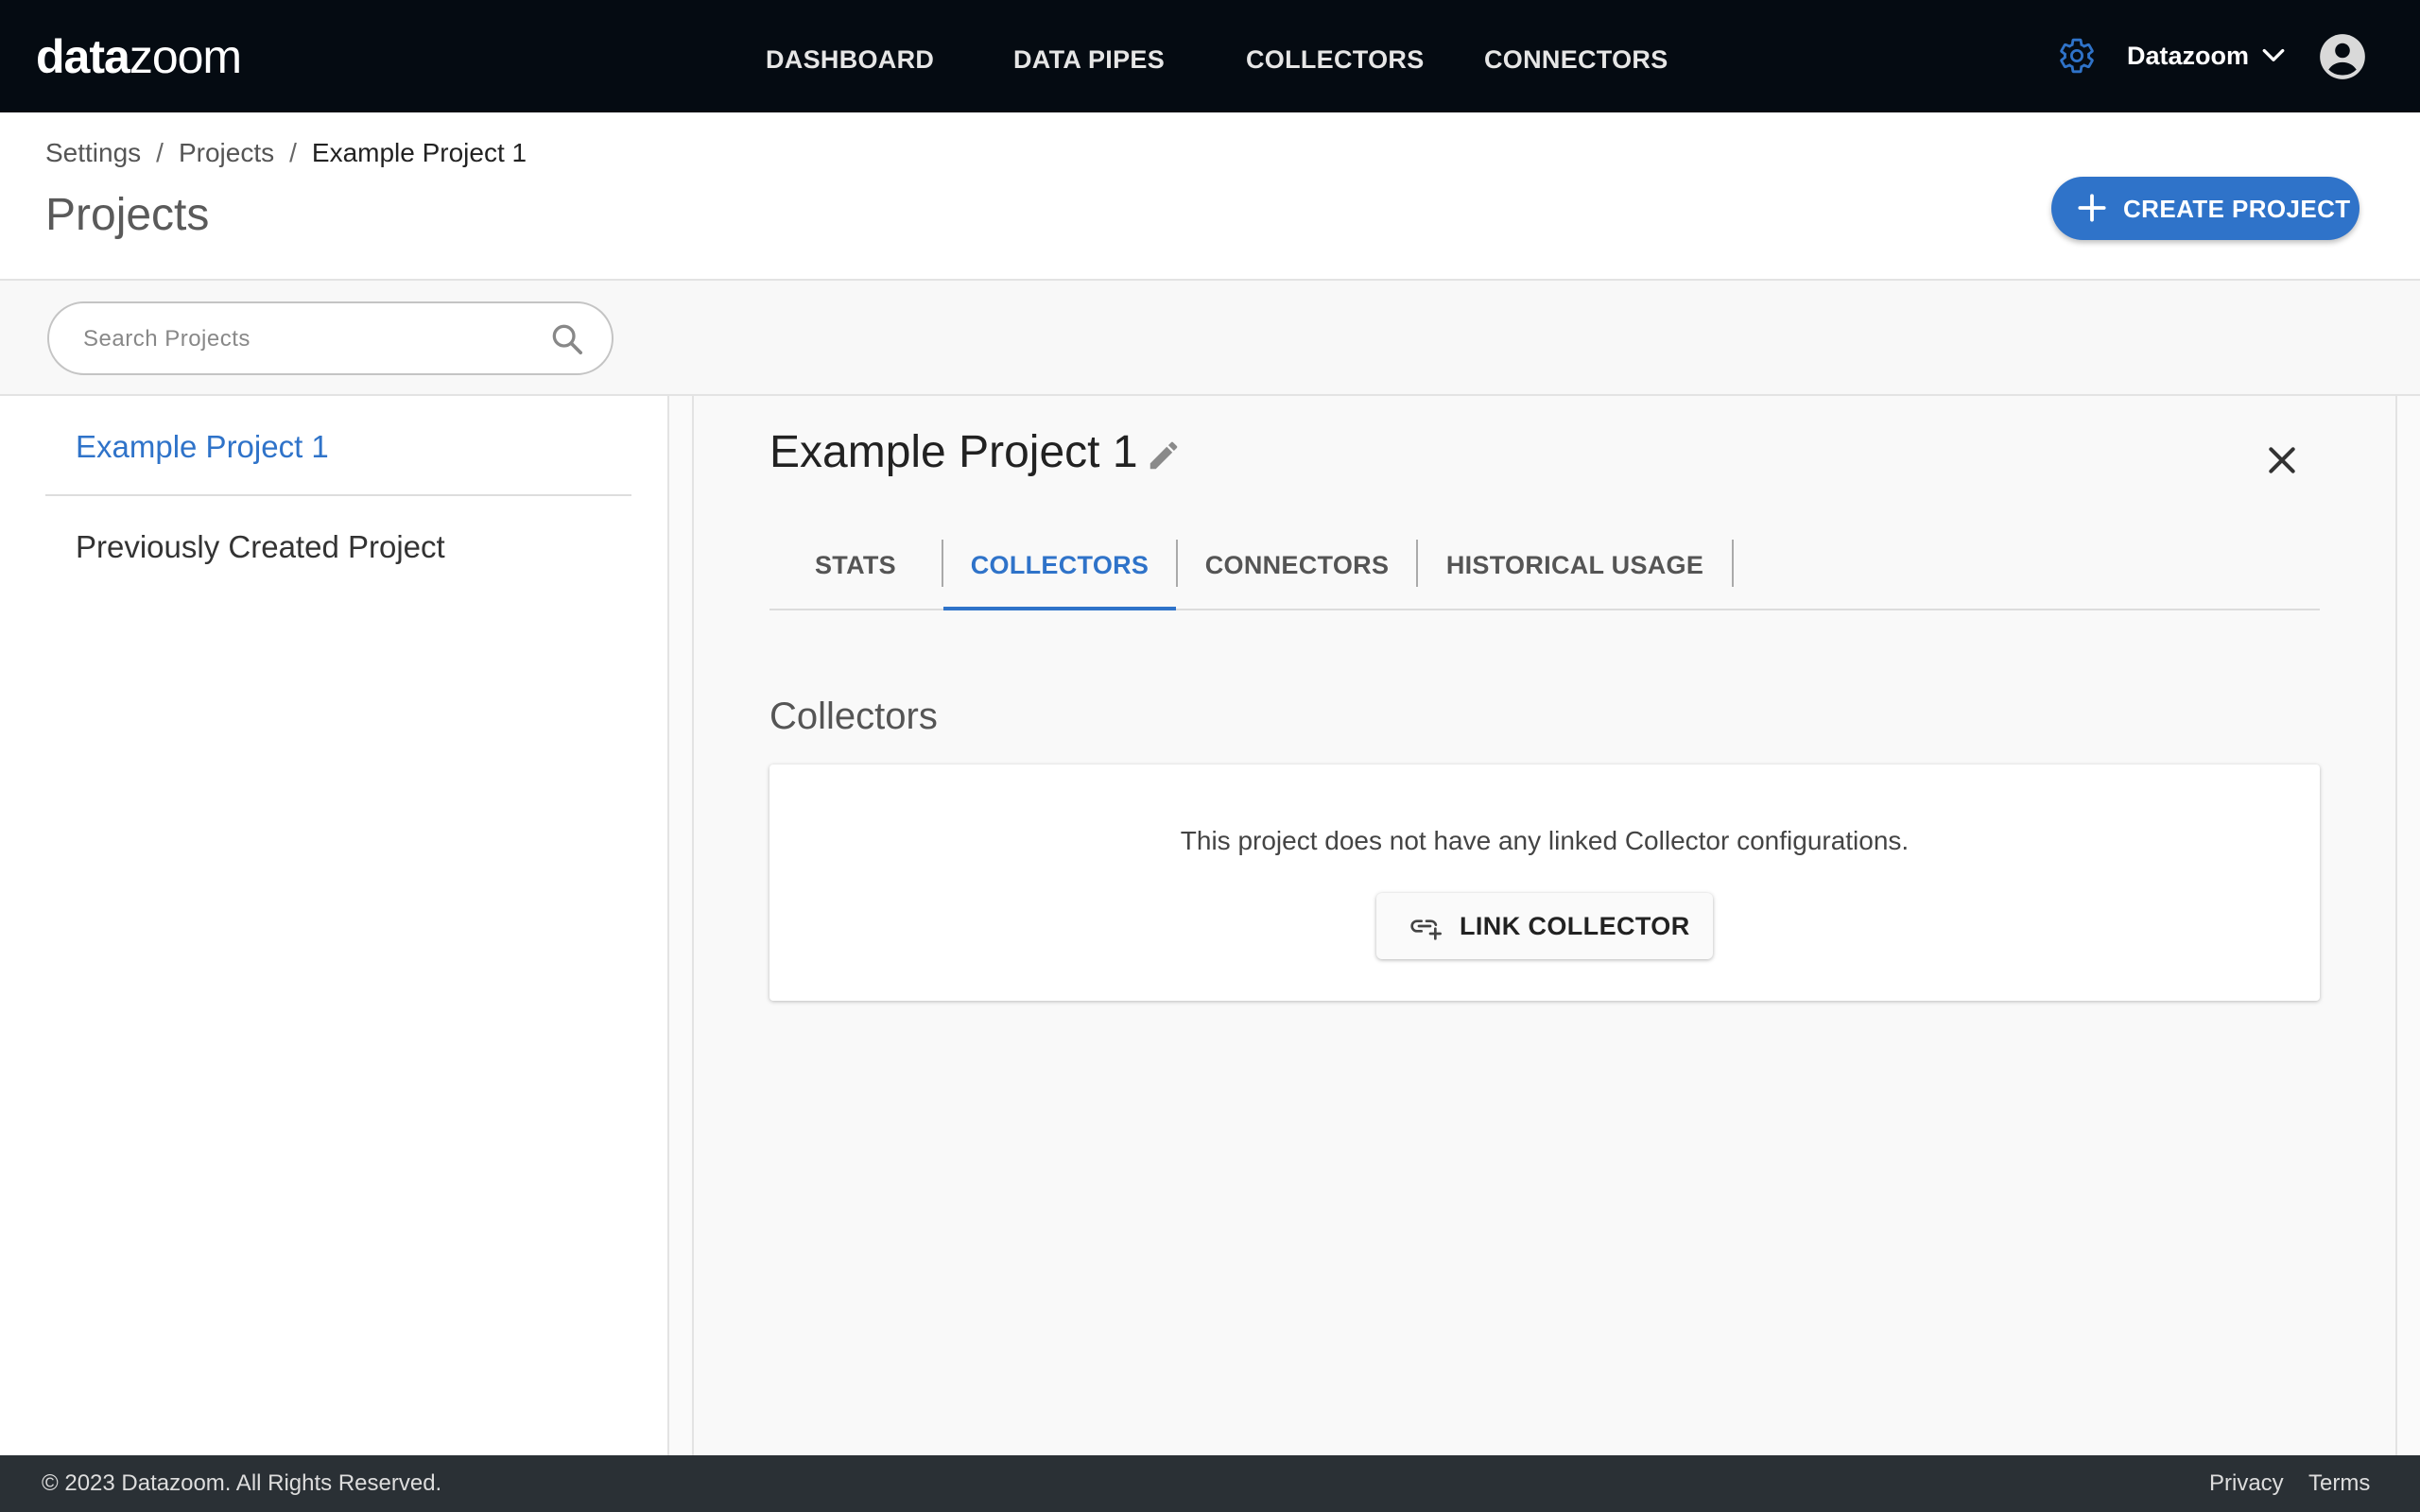 This screenshot has width=2420, height=1512. I want to click on tab-label: STATS, so click(856, 565).